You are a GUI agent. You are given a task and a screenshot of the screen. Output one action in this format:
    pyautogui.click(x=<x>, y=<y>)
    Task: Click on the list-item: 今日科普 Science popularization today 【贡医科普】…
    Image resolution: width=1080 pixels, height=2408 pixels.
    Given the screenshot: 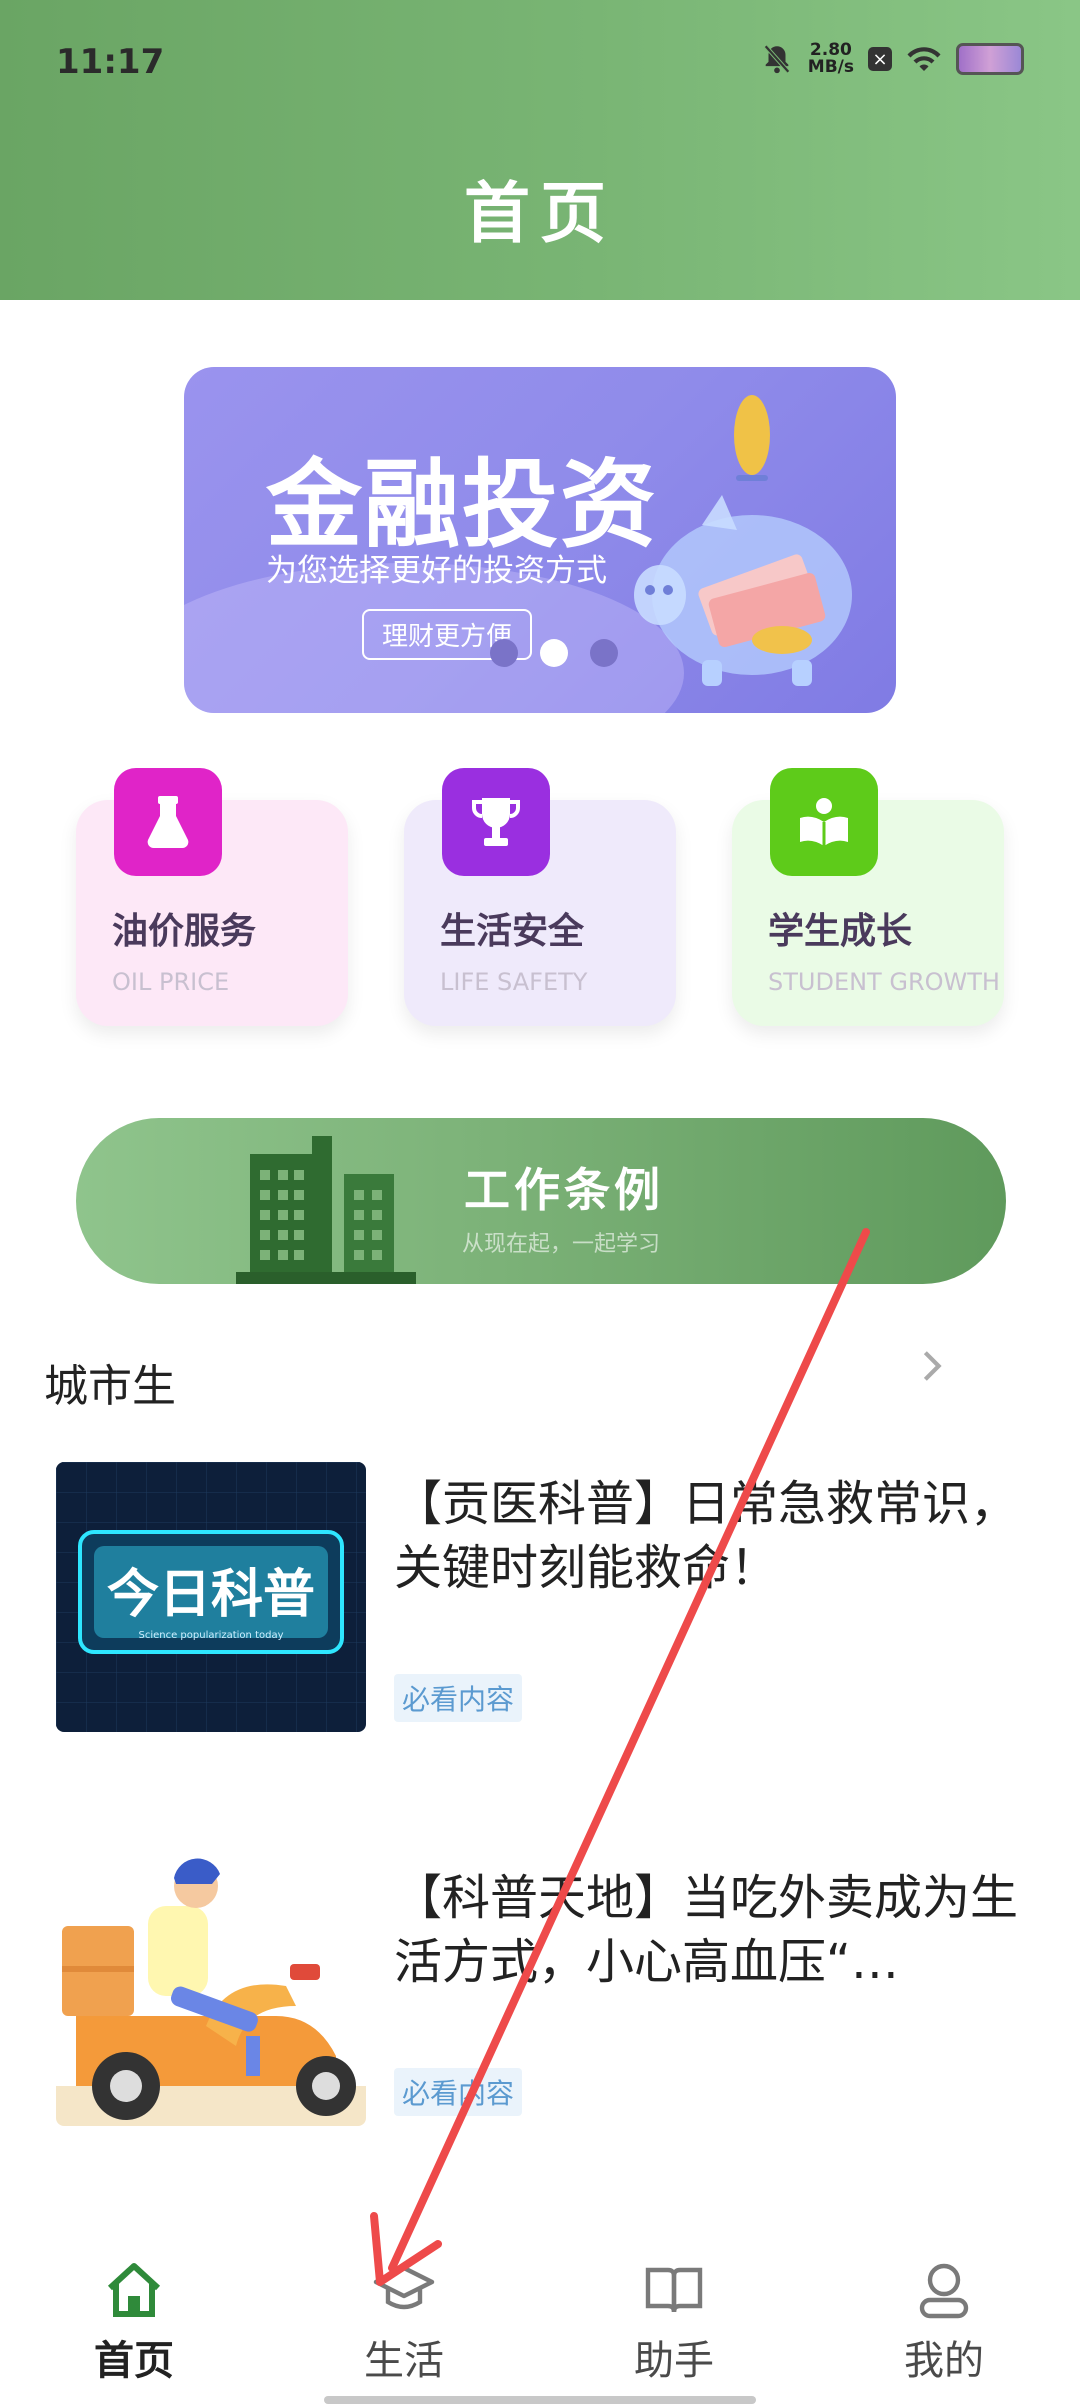 What is the action you would take?
    pyautogui.click(x=551, y=1597)
    